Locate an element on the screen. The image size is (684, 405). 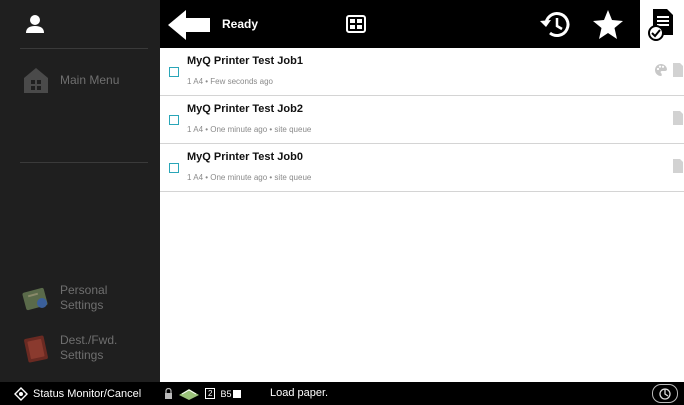
tray-number: 2 is located at coordinates (210, 393).